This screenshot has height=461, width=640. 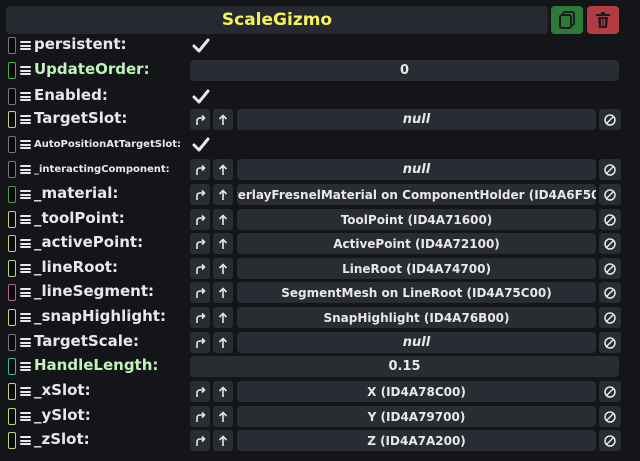 I want to click on reference-field: LineRoot (ID4A74700), so click(x=416, y=268).